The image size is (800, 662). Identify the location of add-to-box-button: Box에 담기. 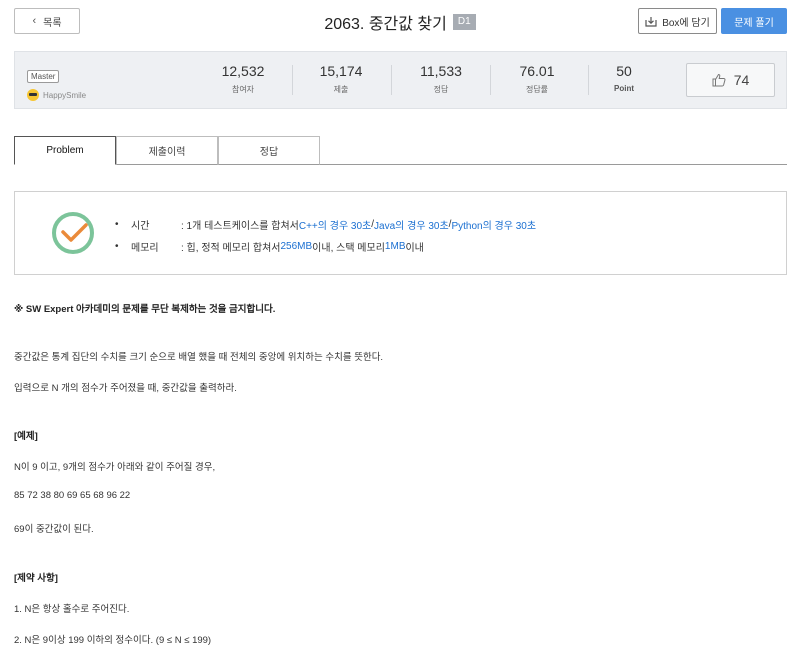
(677, 21).